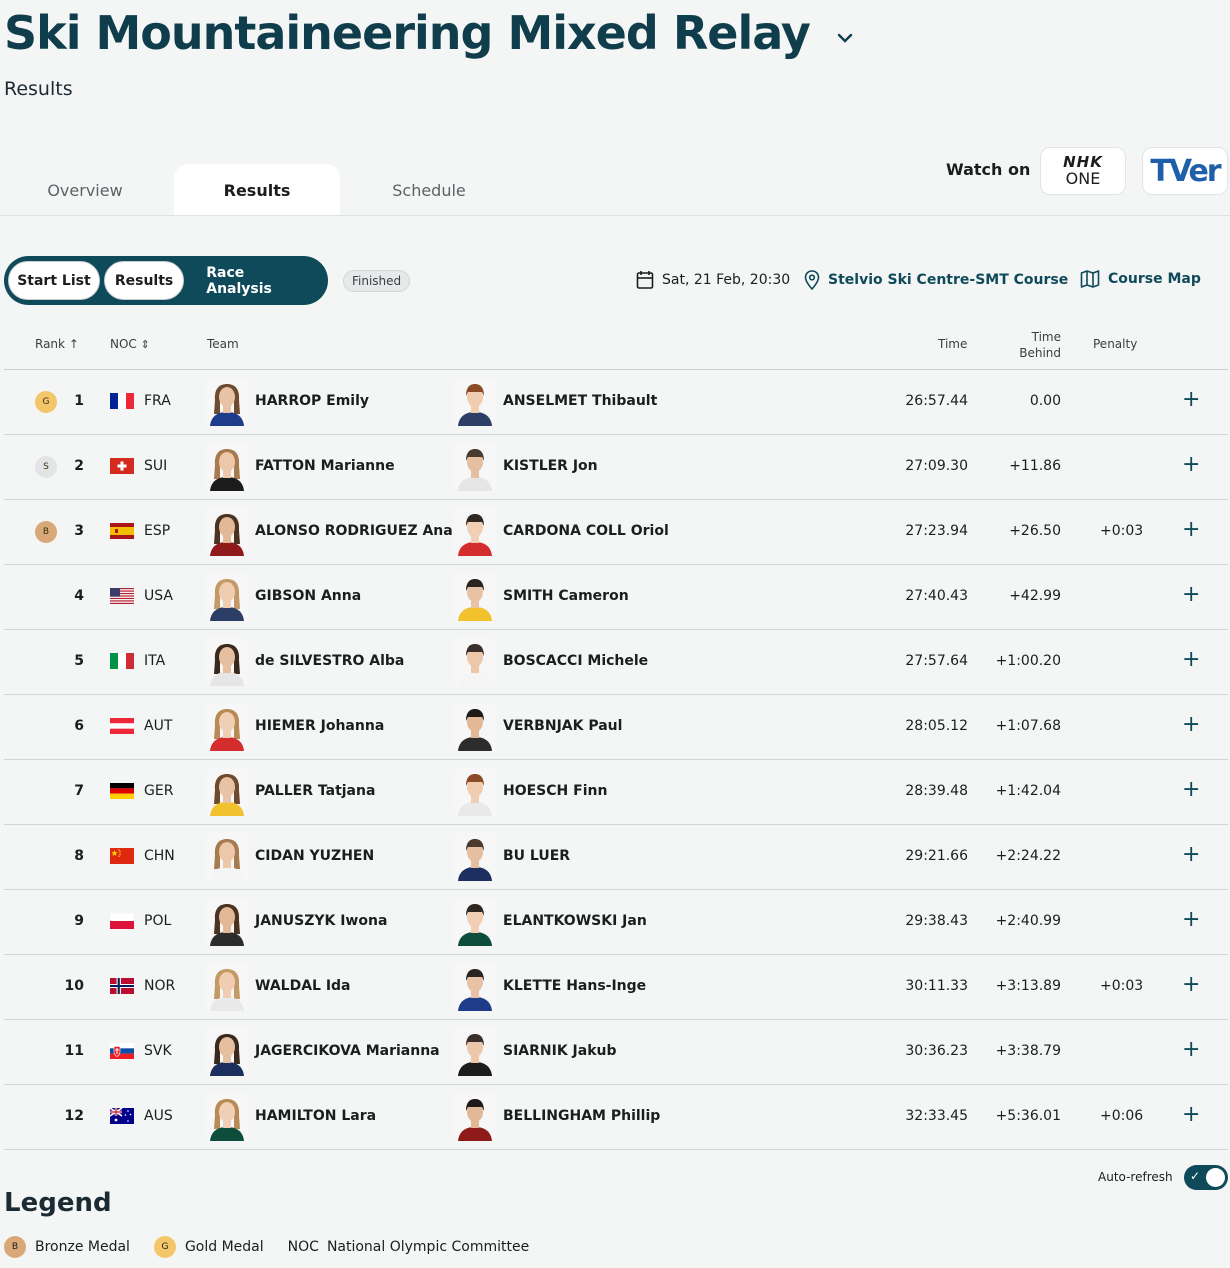 Image resolution: width=1230 pixels, height=1268 pixels. I want to click on chevron-down-icon, so click(845, 38).